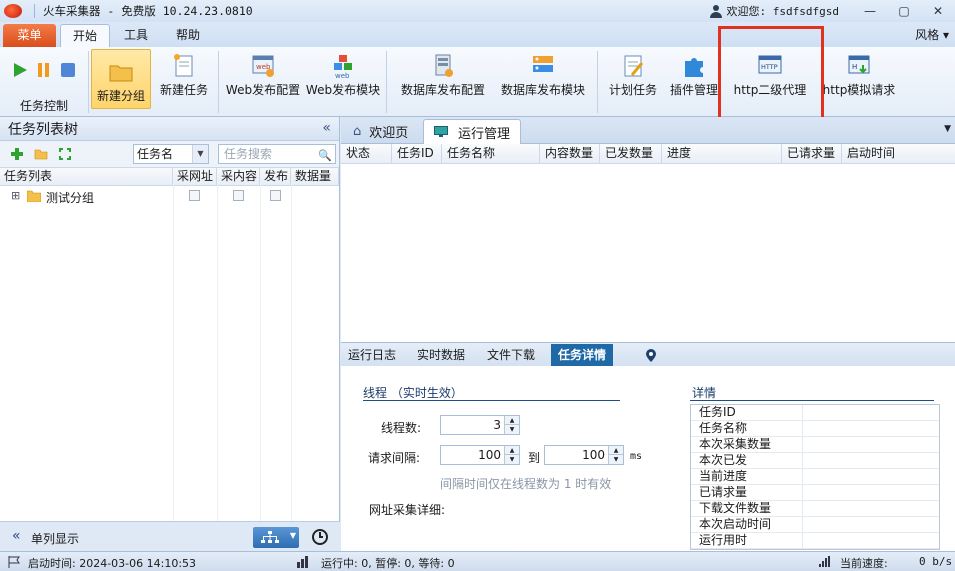 The width and height of the screenshot is (955, 571). Describe the element at coordinates (13, 11) in the screenshot. I see `app-logo` at that location.